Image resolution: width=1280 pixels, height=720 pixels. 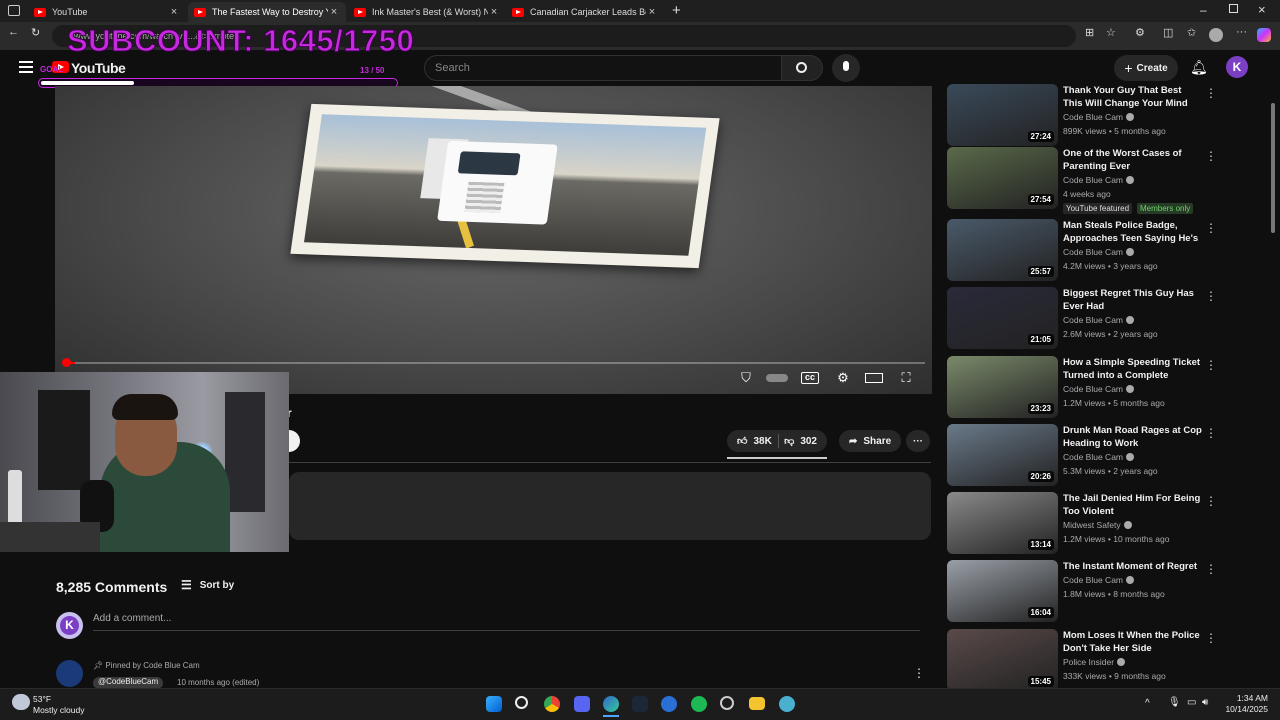 What do you see at coordinates (1002, 660) in the screenshot?
I see `video-thumbnail: 15:45` at bounding box center [1002, 660].